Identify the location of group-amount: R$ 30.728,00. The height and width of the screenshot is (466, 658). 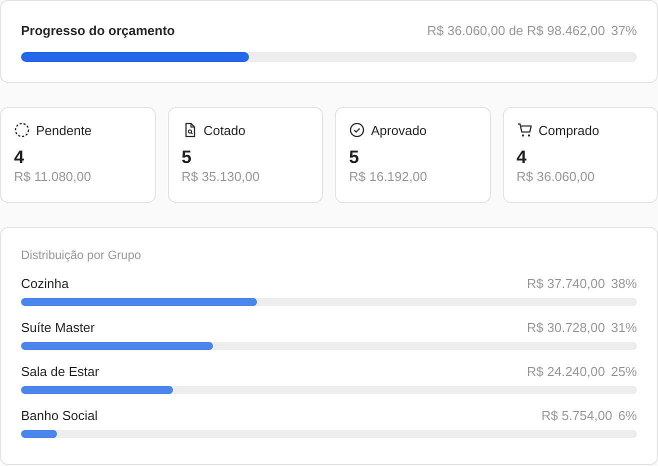
(565, 327).